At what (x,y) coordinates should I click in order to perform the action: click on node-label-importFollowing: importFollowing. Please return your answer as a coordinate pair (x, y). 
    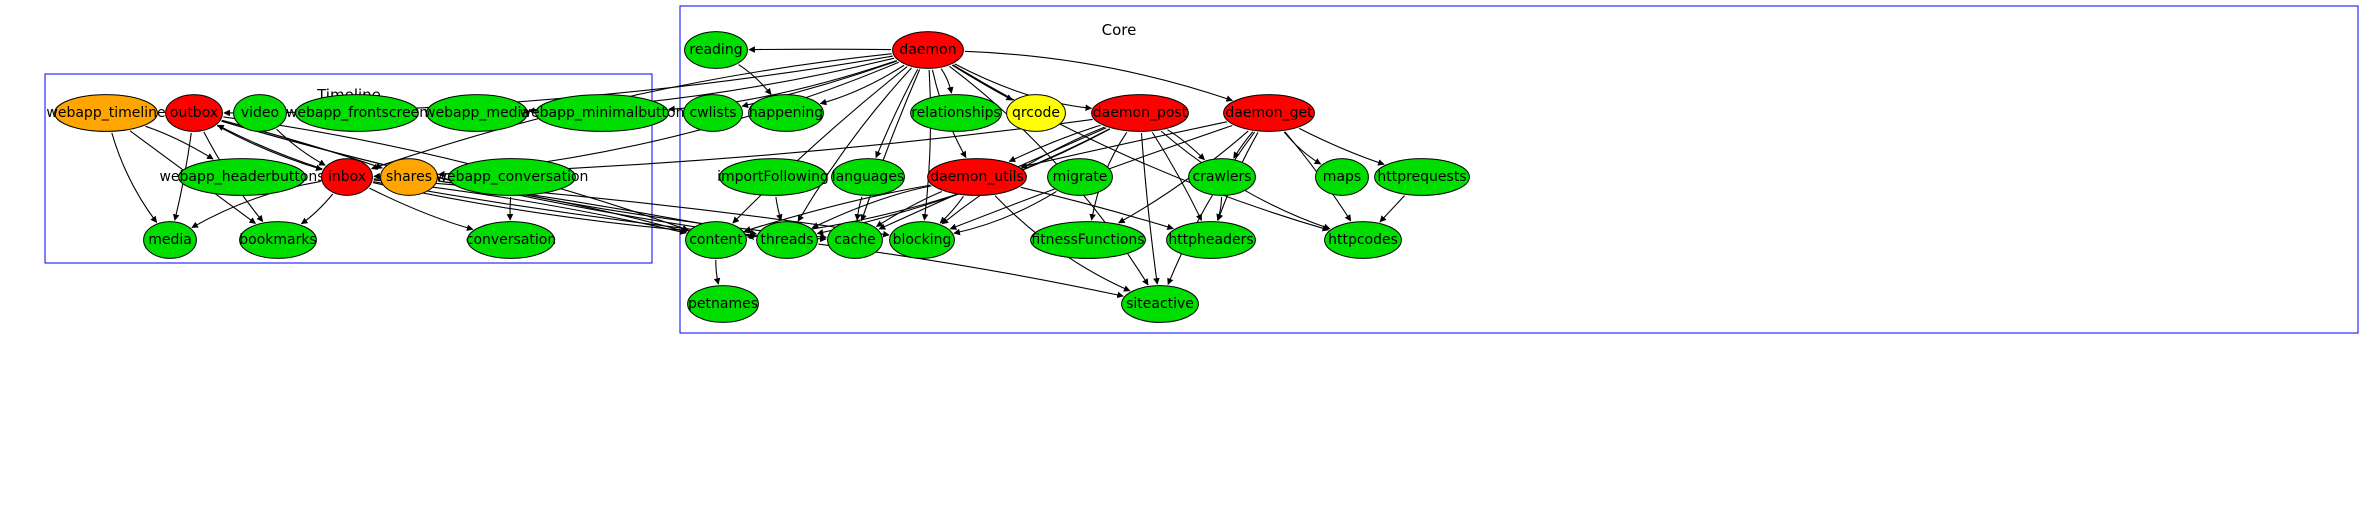
    Looking at the image, I should click on (773, 177).